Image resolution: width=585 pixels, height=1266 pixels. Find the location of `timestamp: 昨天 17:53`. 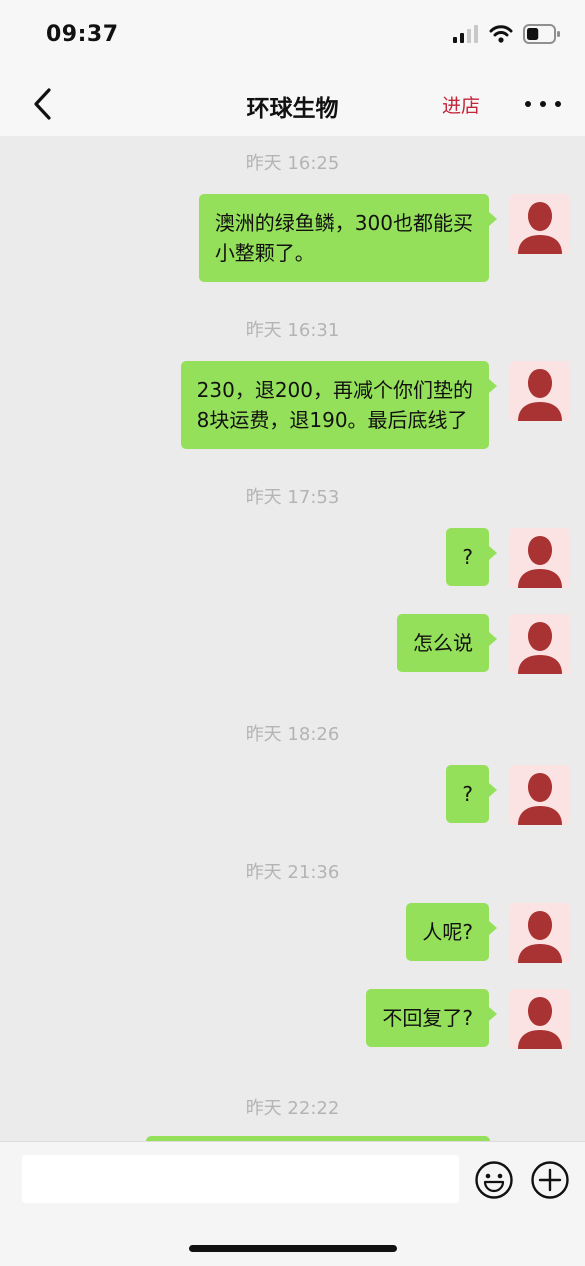

timestamp: 昨天 17:53 is located at coordinates (292, 497).